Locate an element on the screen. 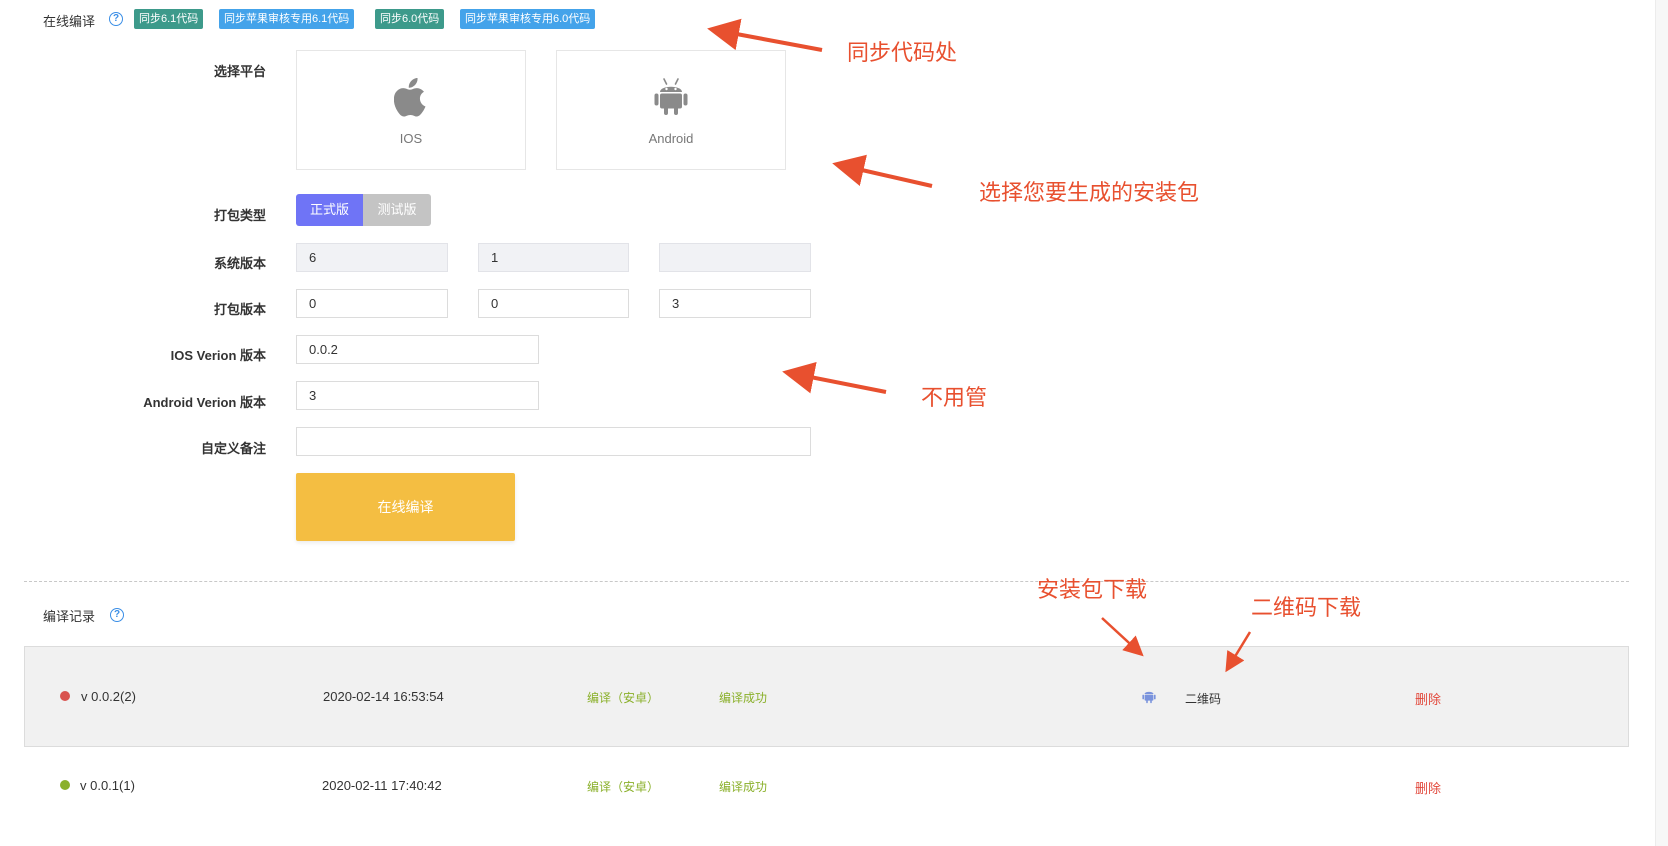 This screenshot has width=1668, height=846. annotation-choose: 选择您要生成的安装包 is located at coordinates (1089, 193).